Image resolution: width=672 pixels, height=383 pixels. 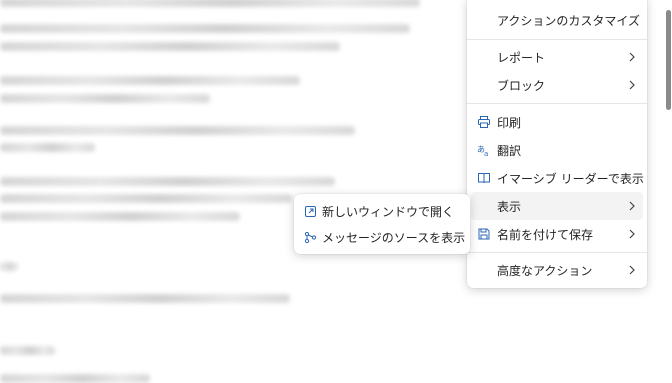 I want to click on submenu-item-label: 新しいウィンドウで開く, so click(x=388, y=211).